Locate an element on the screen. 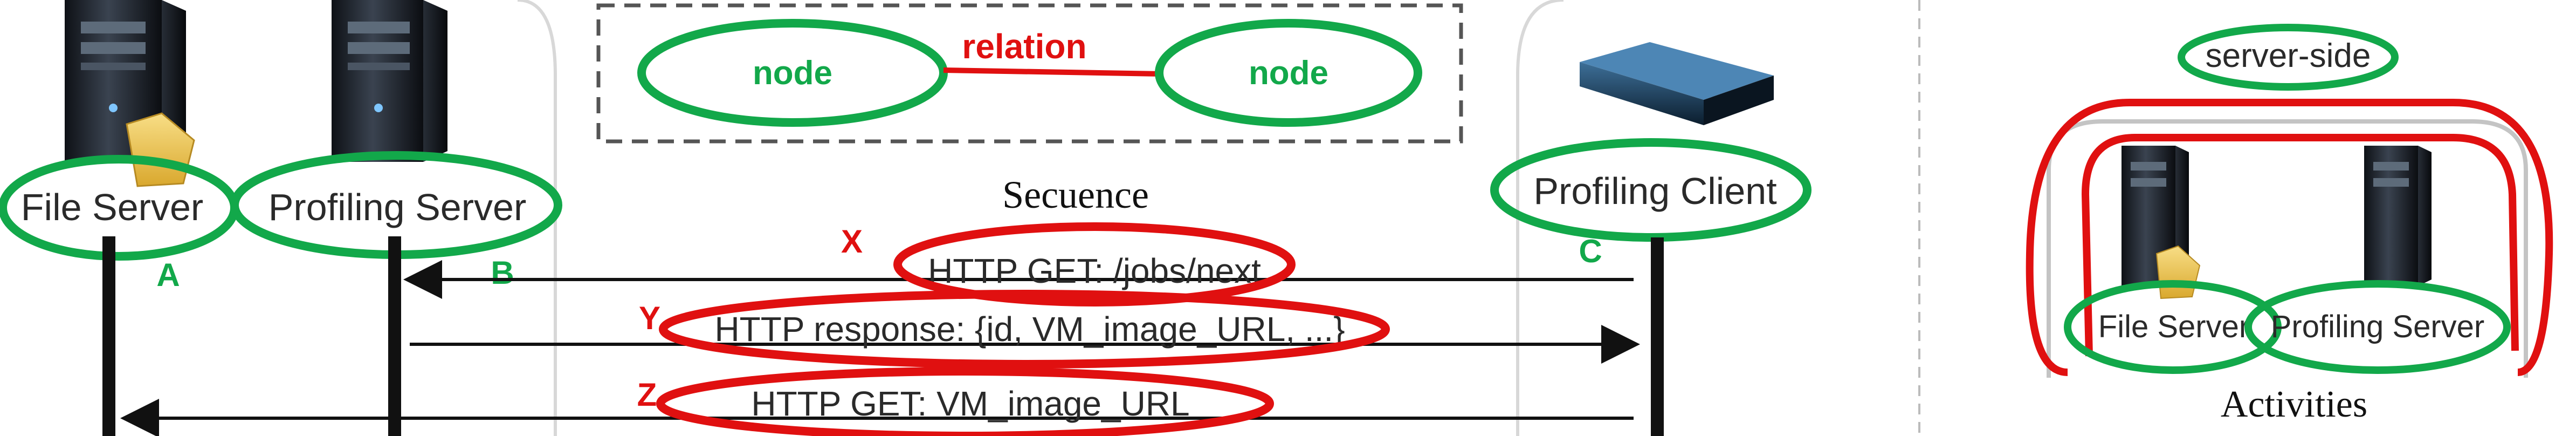 The height and width of the screenshot is (436, 2576). lifeline-file-server is located at coordinates (108, 336).